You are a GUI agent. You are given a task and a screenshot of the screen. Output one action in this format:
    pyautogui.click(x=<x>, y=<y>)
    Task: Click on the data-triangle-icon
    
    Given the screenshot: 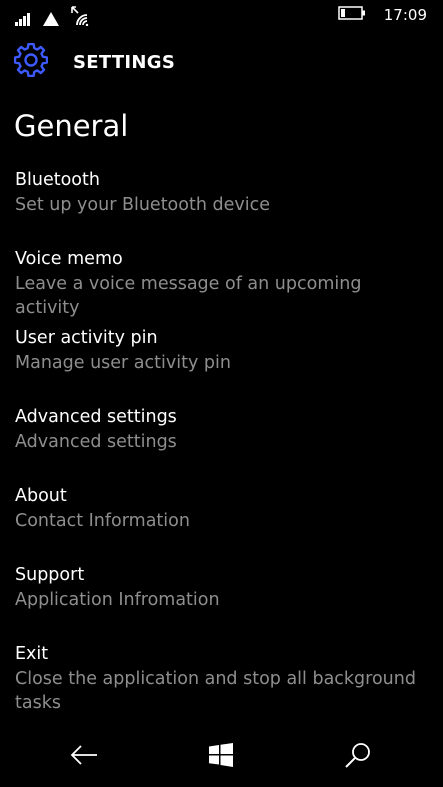 What is the action you would take?
    pyautogui.click(x=51, y=20)
    